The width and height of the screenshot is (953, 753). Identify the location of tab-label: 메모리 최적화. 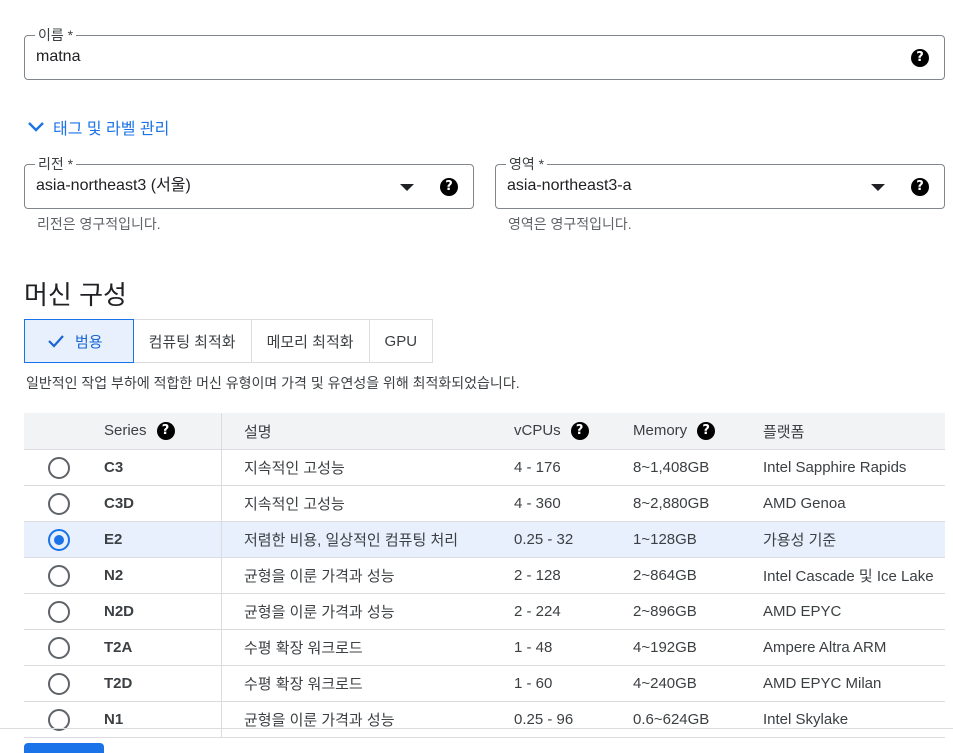
(310, 342).